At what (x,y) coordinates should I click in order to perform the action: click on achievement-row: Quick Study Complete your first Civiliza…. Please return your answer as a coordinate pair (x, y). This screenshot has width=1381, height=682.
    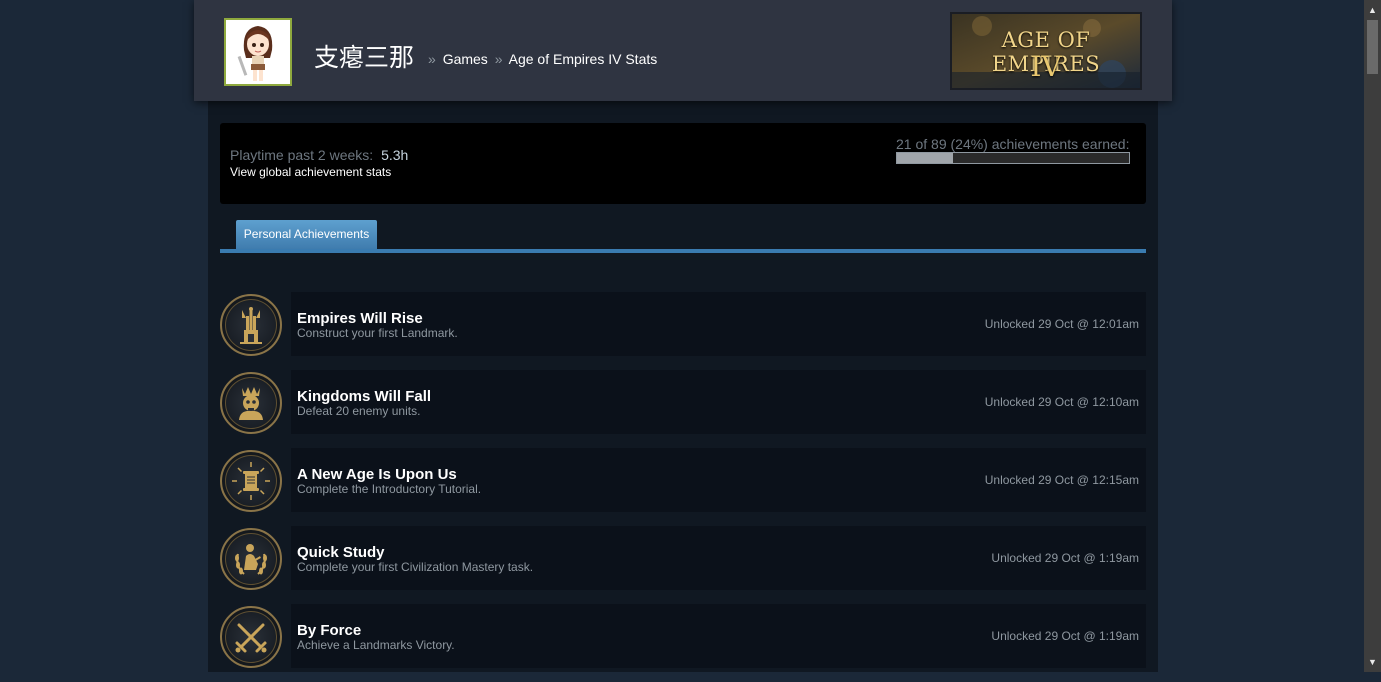
    Looking at the image, I should click on (683, 558).